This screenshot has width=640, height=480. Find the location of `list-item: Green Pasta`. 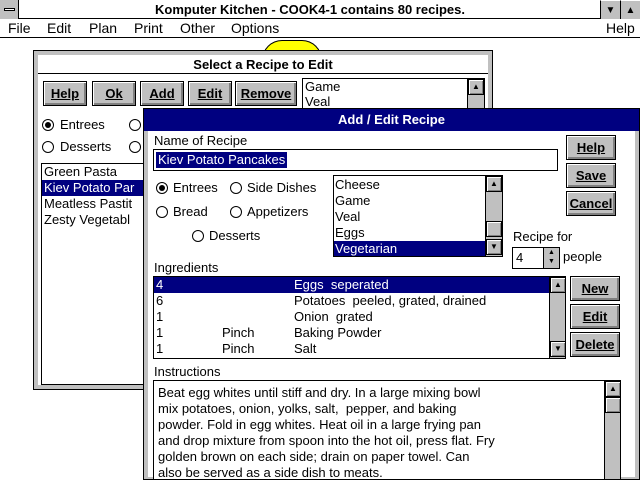

list-item: Green Pasta is located at coordinates (80, 172).